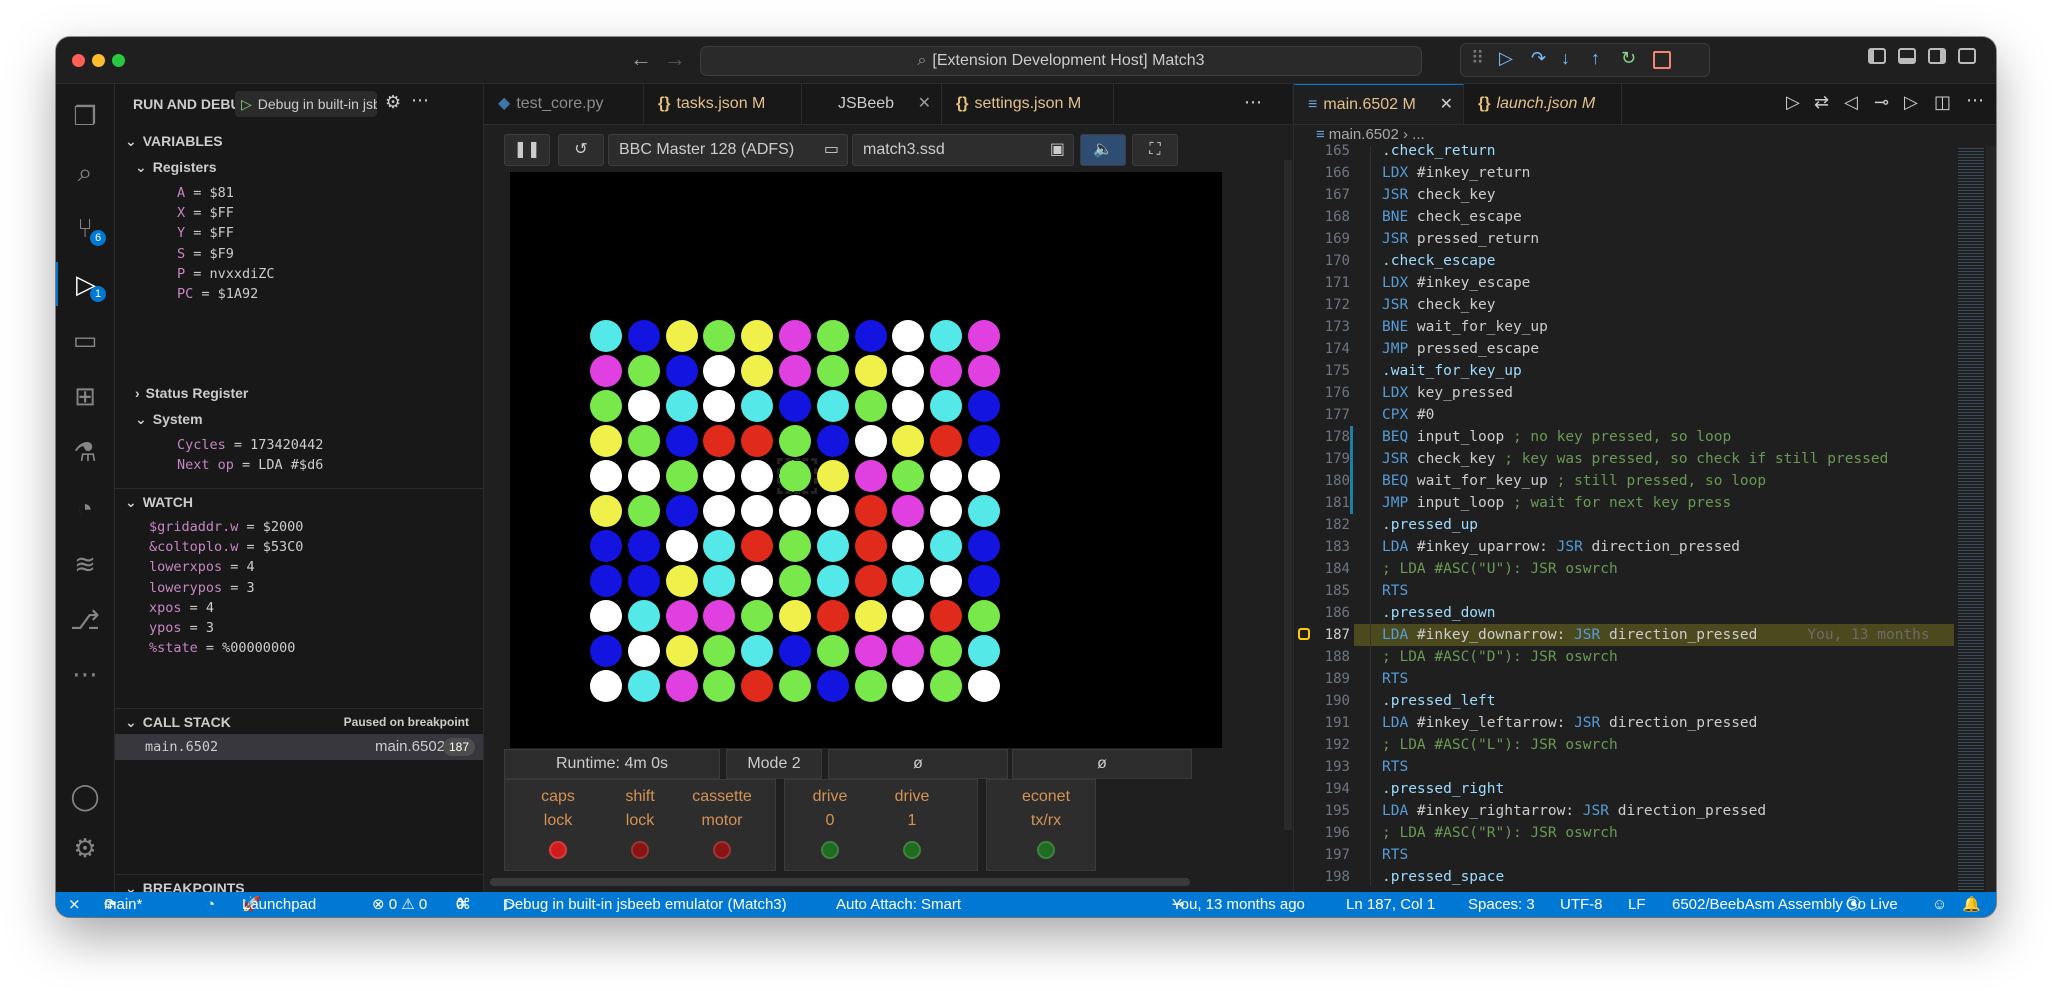 This screenshot has height=991, width=2052. Describe the element at coordinates (306, 104) in the screenshot. I see `debug-config-select: ▷ Debug in built-in jsbeeb` at that location.